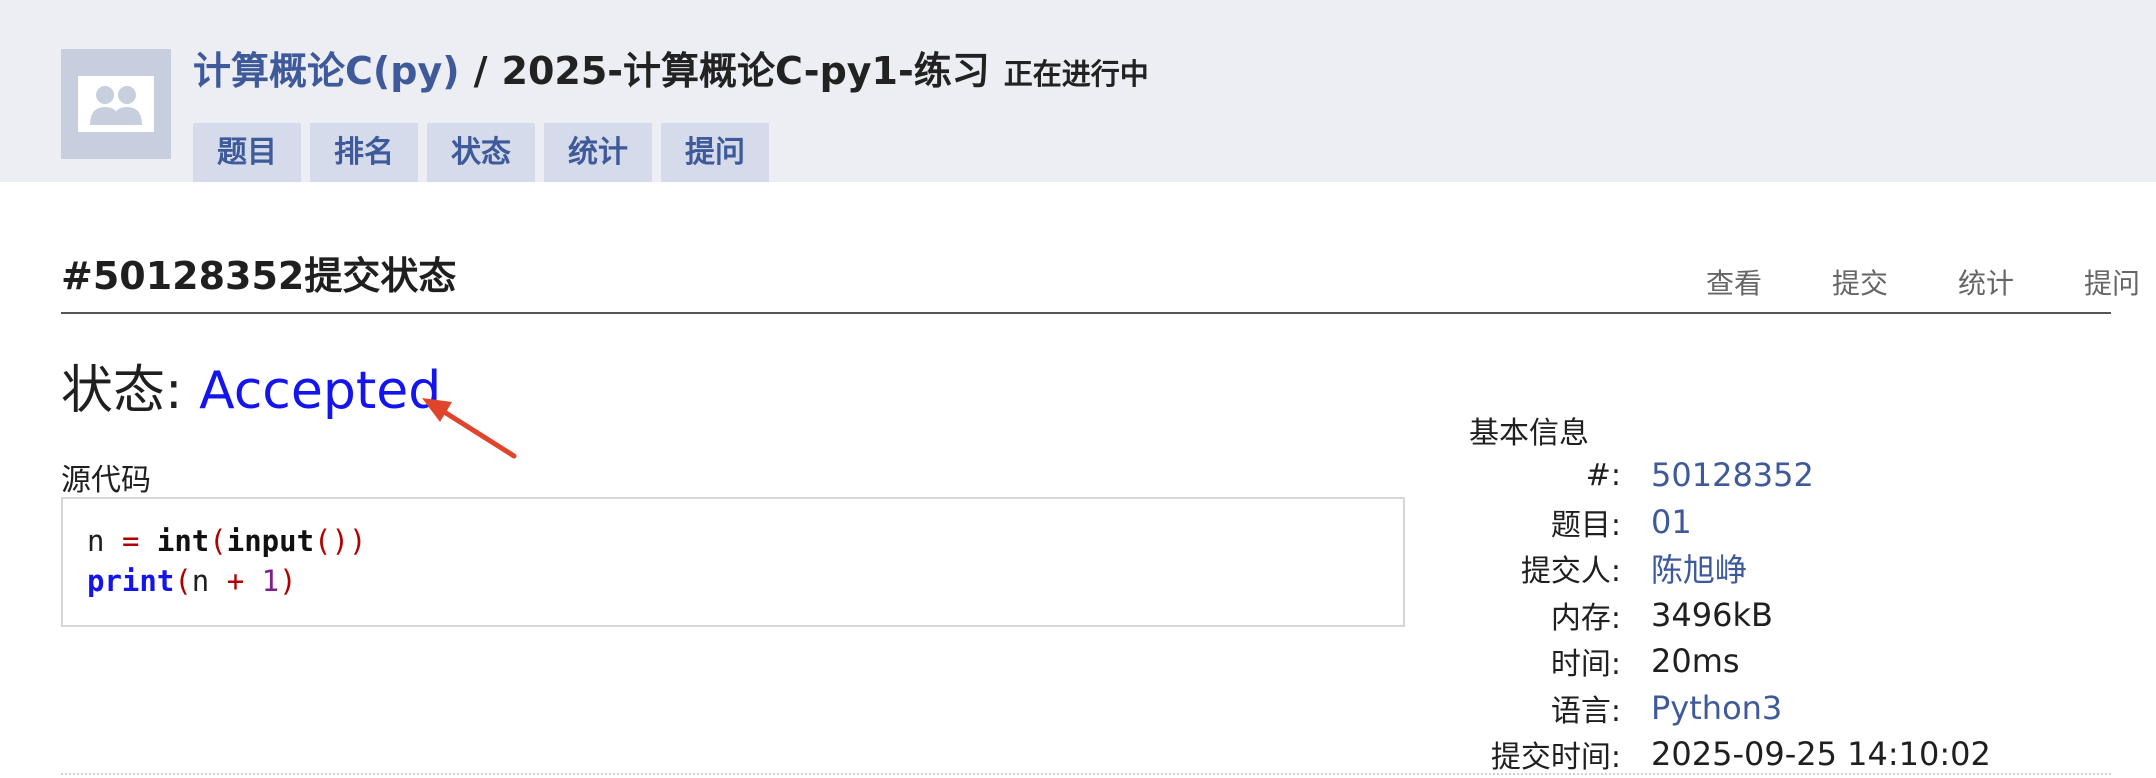 This screenshot has width=2156, height=778. I want to click on submission-actions: 查看 提交 统计 提问, so click(1888, 282).